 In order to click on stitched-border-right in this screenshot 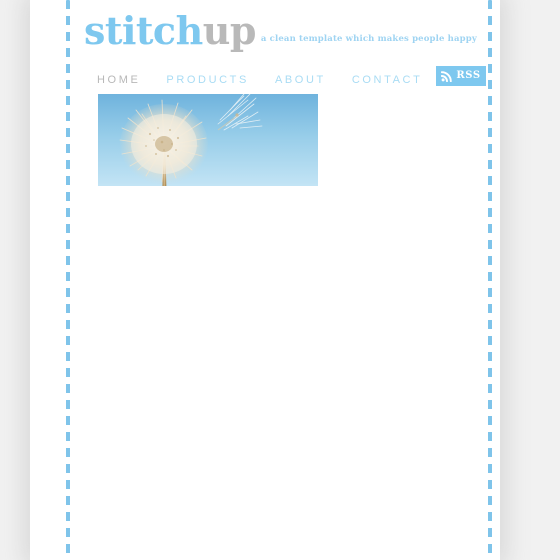, I will do `click(490, 280)`.